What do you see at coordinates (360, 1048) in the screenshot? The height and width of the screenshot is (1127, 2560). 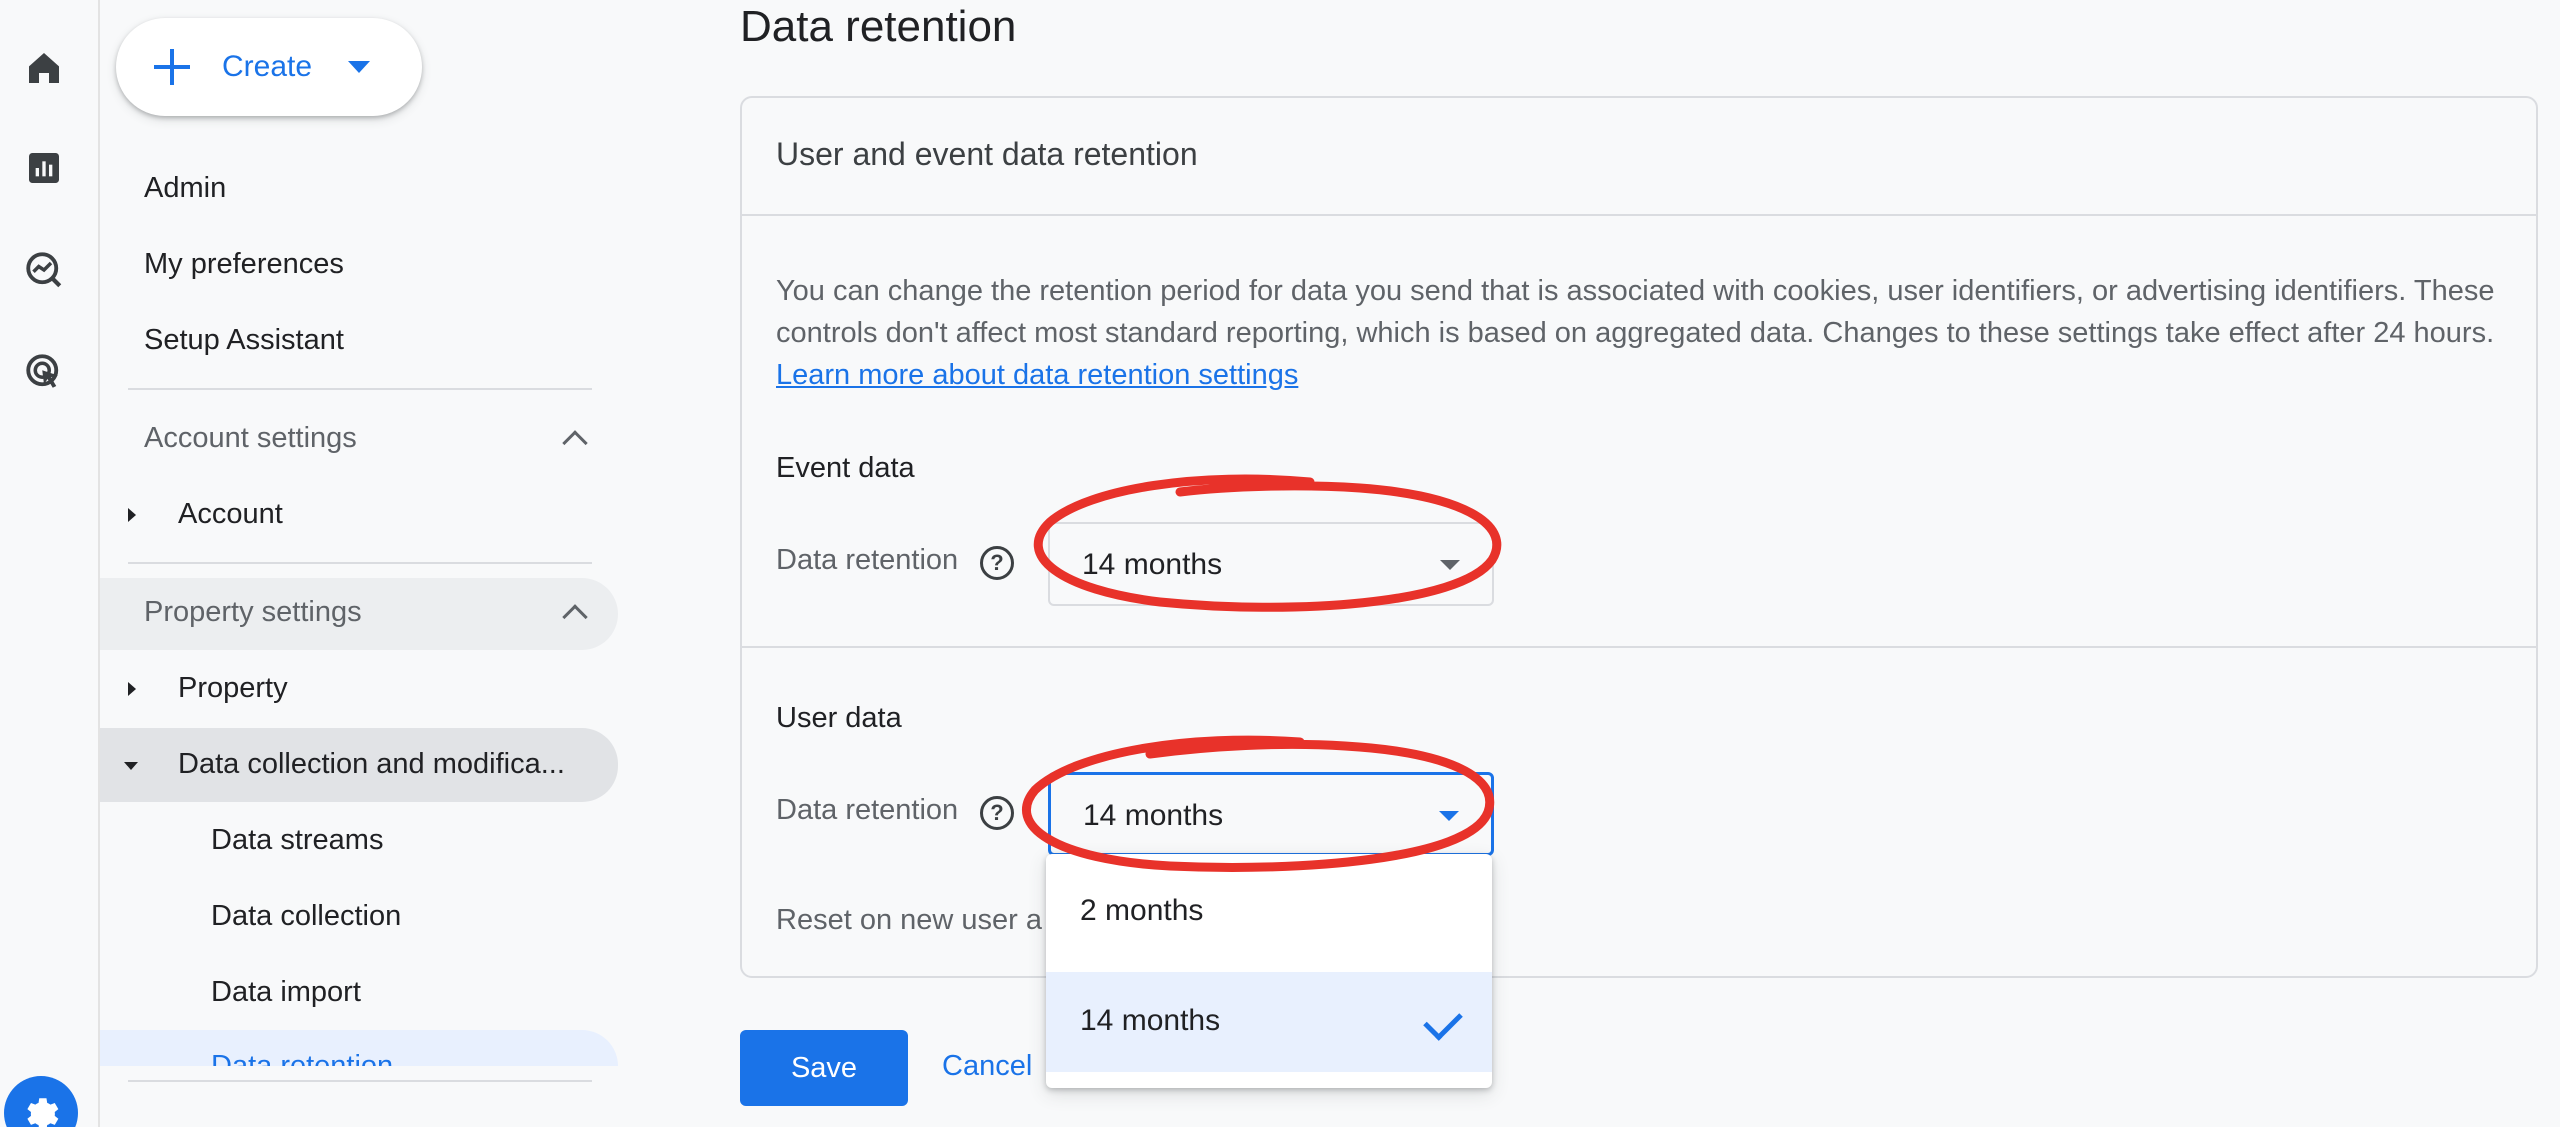 I see `nav-item-clip: Data retention` at bounding box center [360, 1048].